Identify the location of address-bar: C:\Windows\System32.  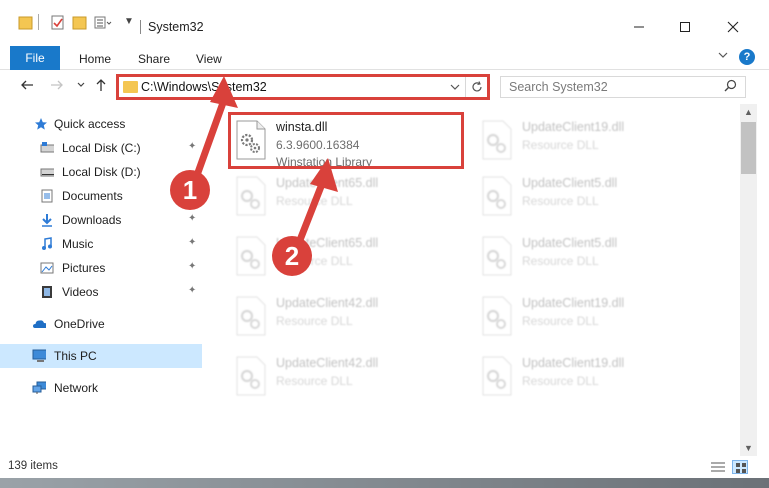
(303, 87).